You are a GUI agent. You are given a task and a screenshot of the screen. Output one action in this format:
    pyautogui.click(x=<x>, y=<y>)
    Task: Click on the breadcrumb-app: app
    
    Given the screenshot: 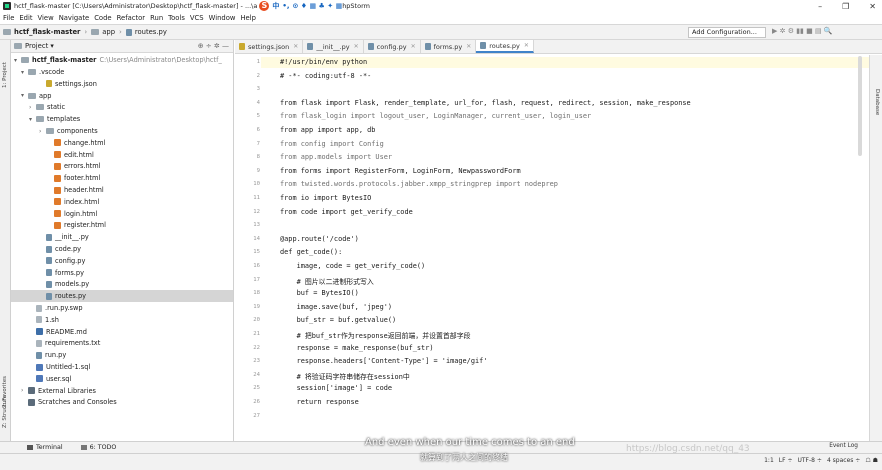 What is the action you would take?
    pyautogui.click(x=103, y=32)
    